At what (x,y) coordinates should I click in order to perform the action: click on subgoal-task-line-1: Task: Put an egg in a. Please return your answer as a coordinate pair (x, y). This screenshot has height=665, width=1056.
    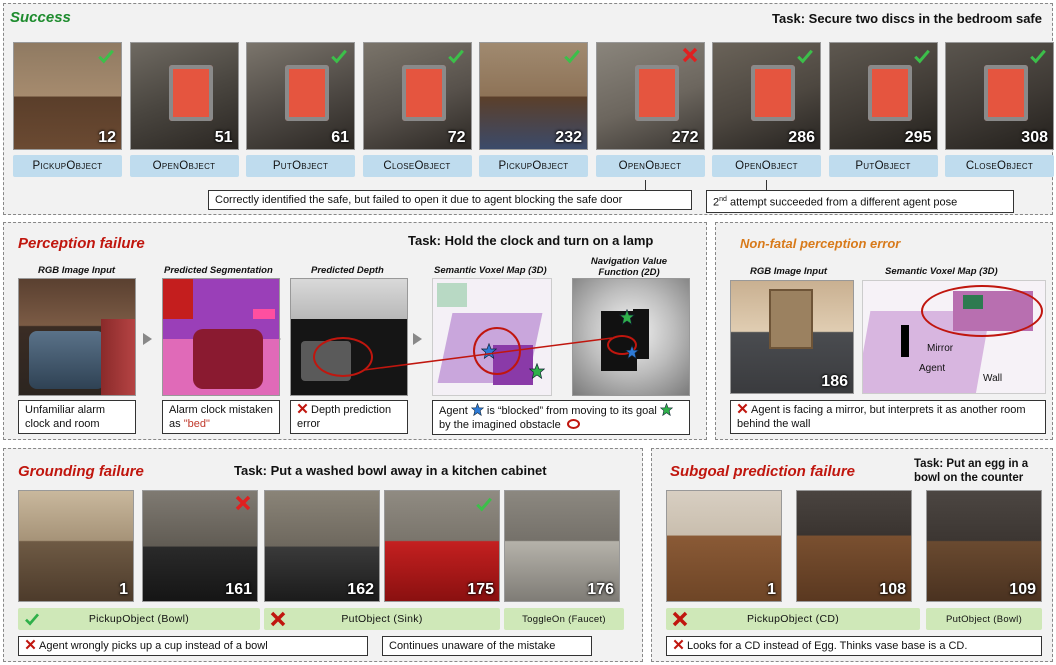
    Looking at the image, I should click on (971, 464).